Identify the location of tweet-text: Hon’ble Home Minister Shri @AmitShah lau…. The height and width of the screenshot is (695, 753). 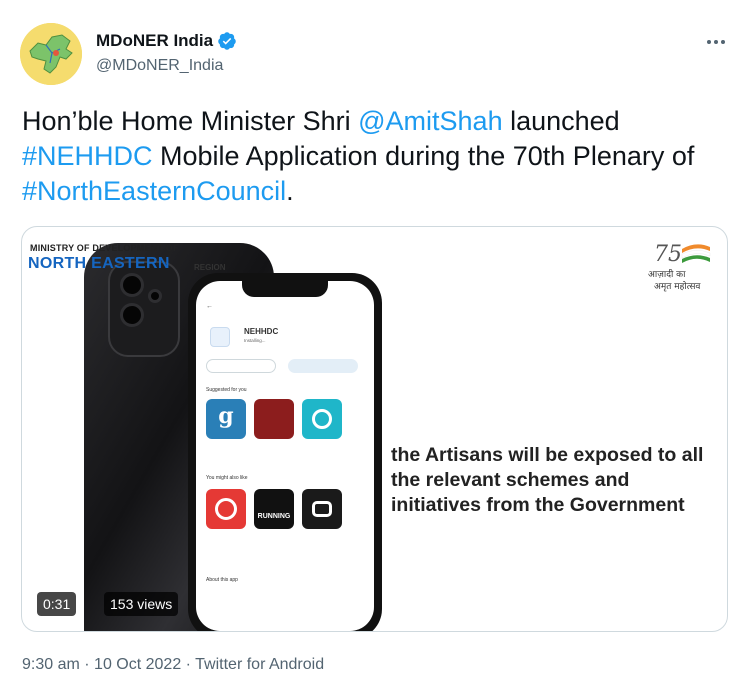
(372, 156).